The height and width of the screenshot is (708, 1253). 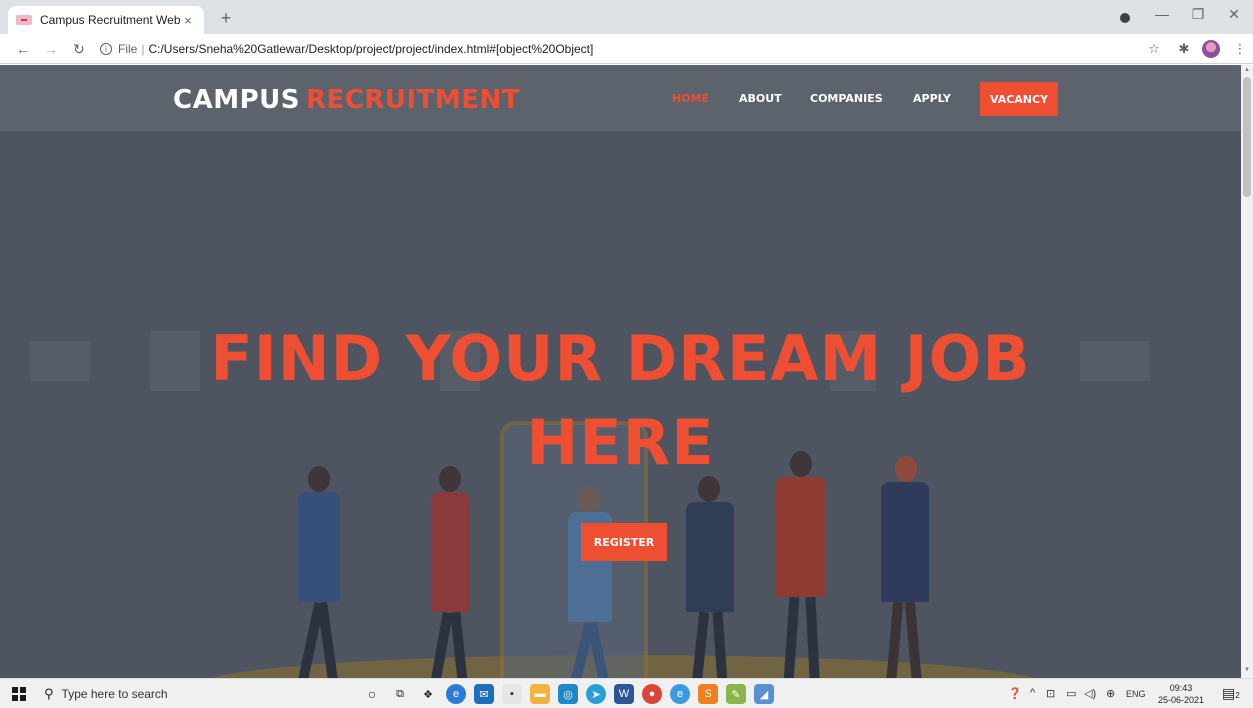 I want to click on menu-icon: ⋮, so click(x=1240, y=49).